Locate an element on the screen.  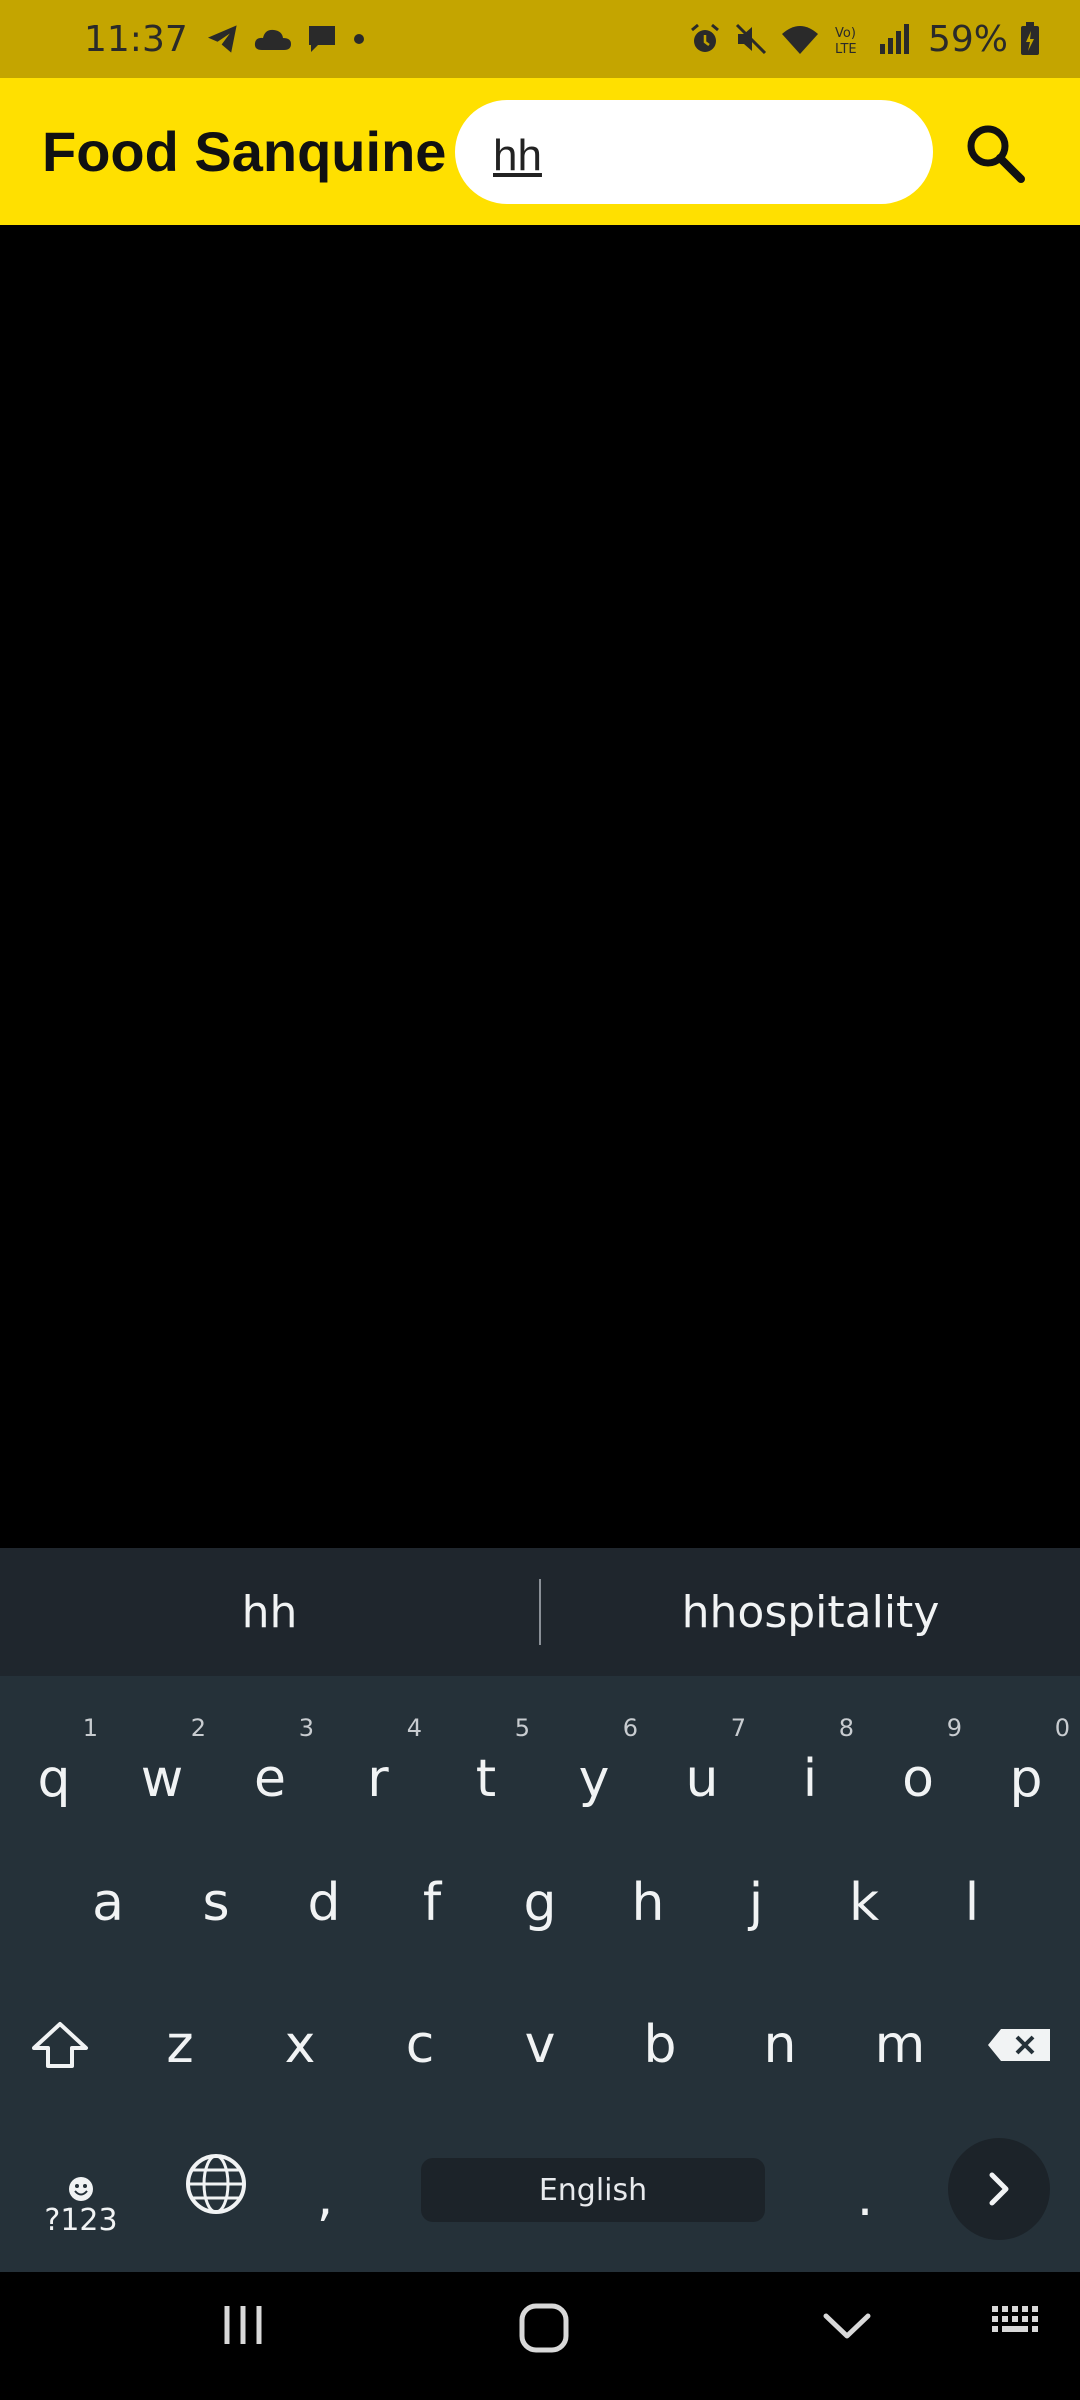
search-box is located at coordinates (694, 152).